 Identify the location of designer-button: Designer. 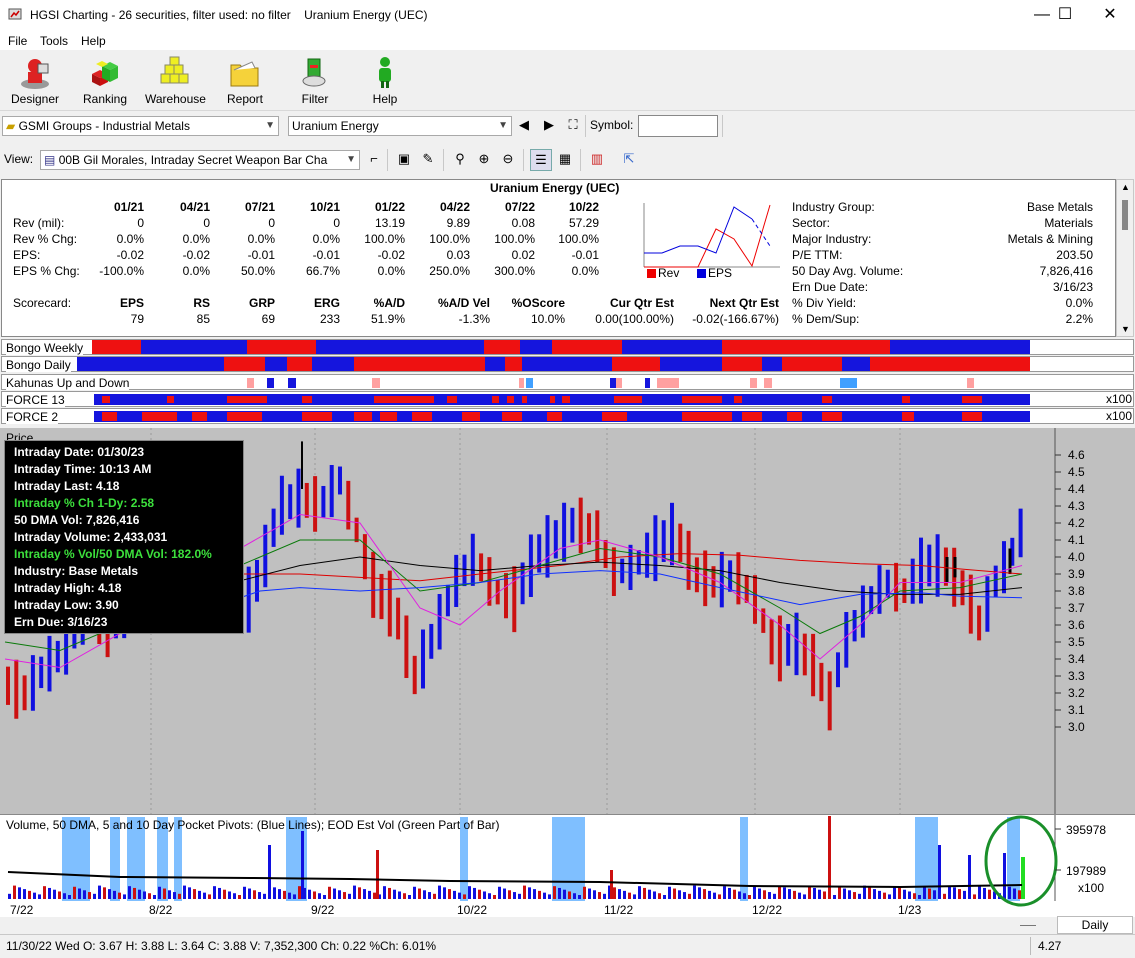
(35, 81).